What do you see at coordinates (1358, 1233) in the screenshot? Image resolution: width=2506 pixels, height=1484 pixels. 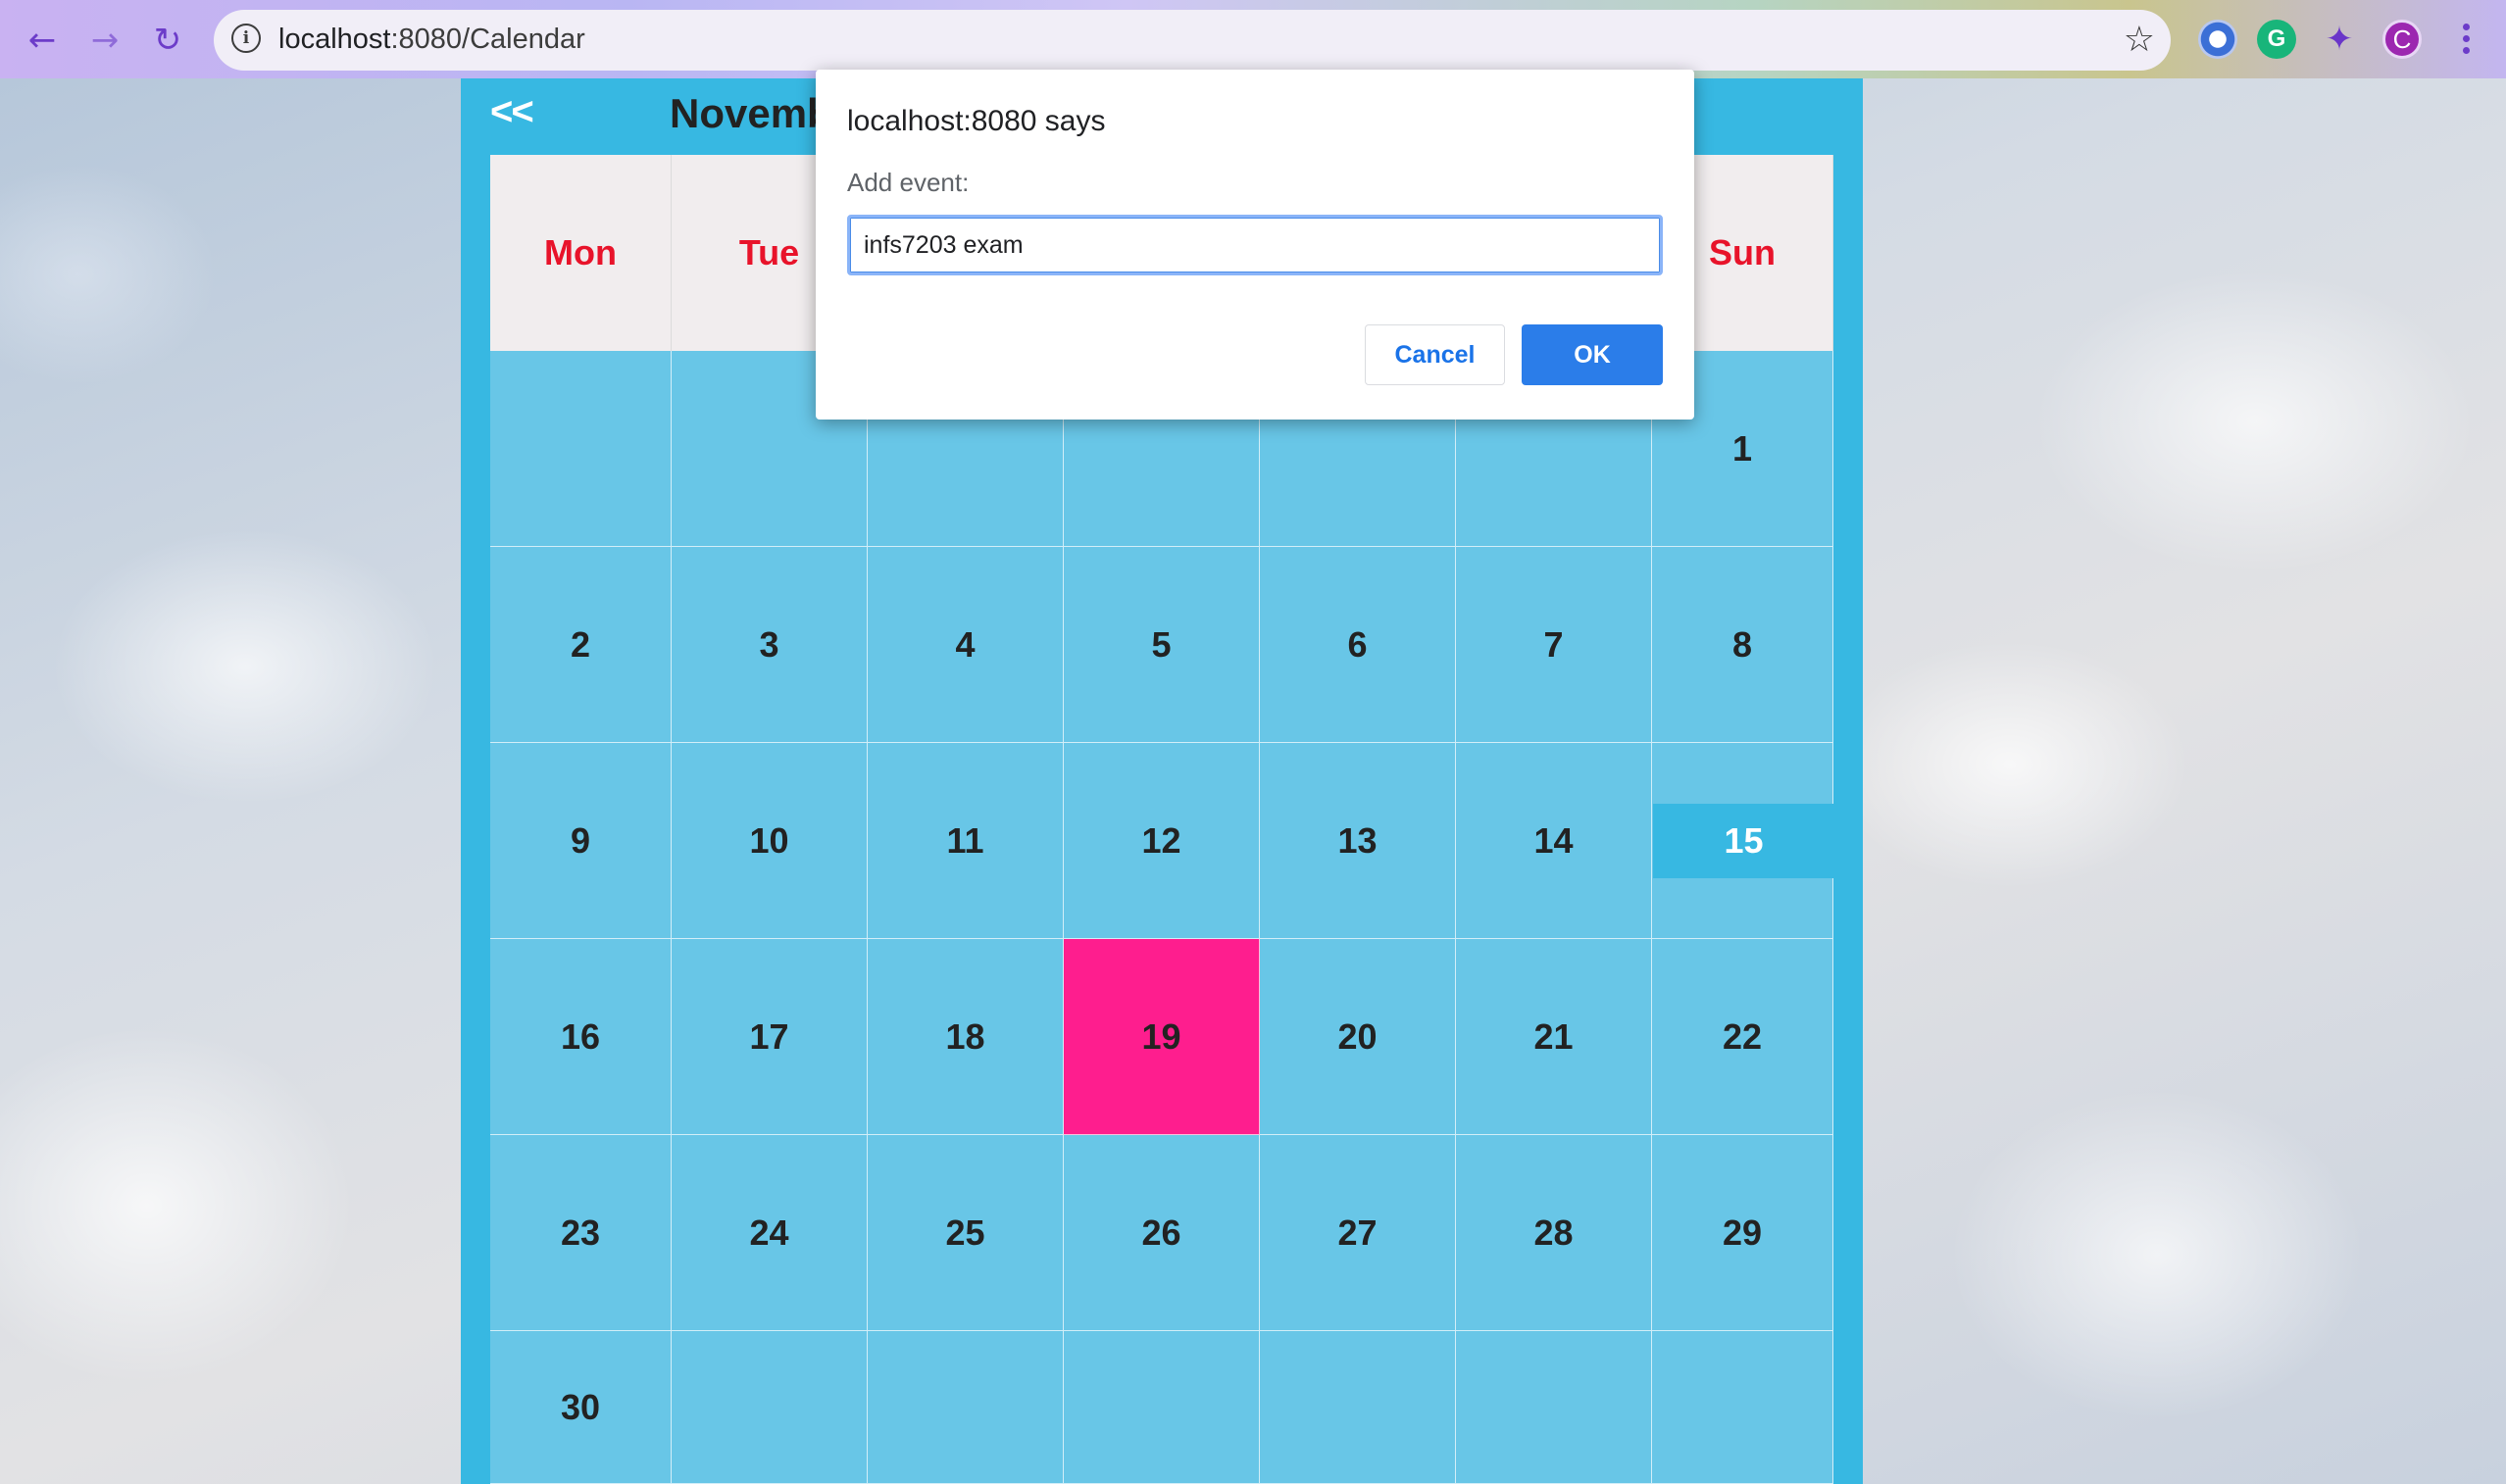 I see `day-cell-27: 27` at bounding box center [1358, 1233].